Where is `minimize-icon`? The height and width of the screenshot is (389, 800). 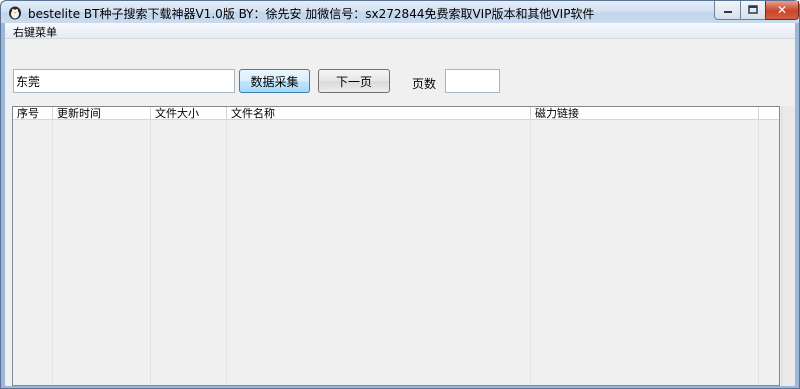
minimize-icon is located at coordinates (727, 12).